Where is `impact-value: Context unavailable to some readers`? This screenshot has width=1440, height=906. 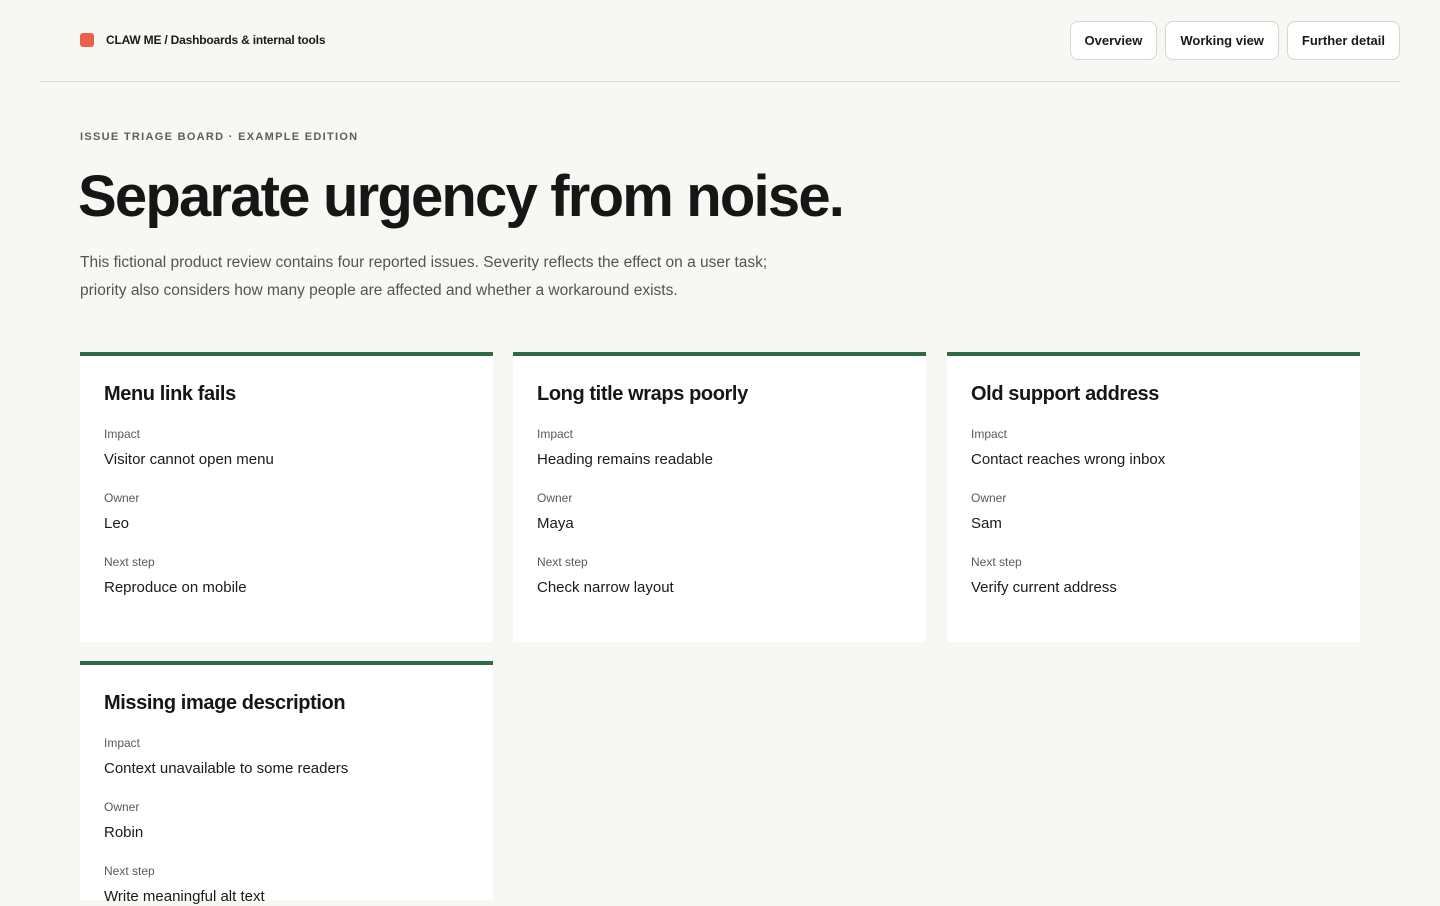
impact-value: Context unavailable to some readers is located at coordinates (226, 768).